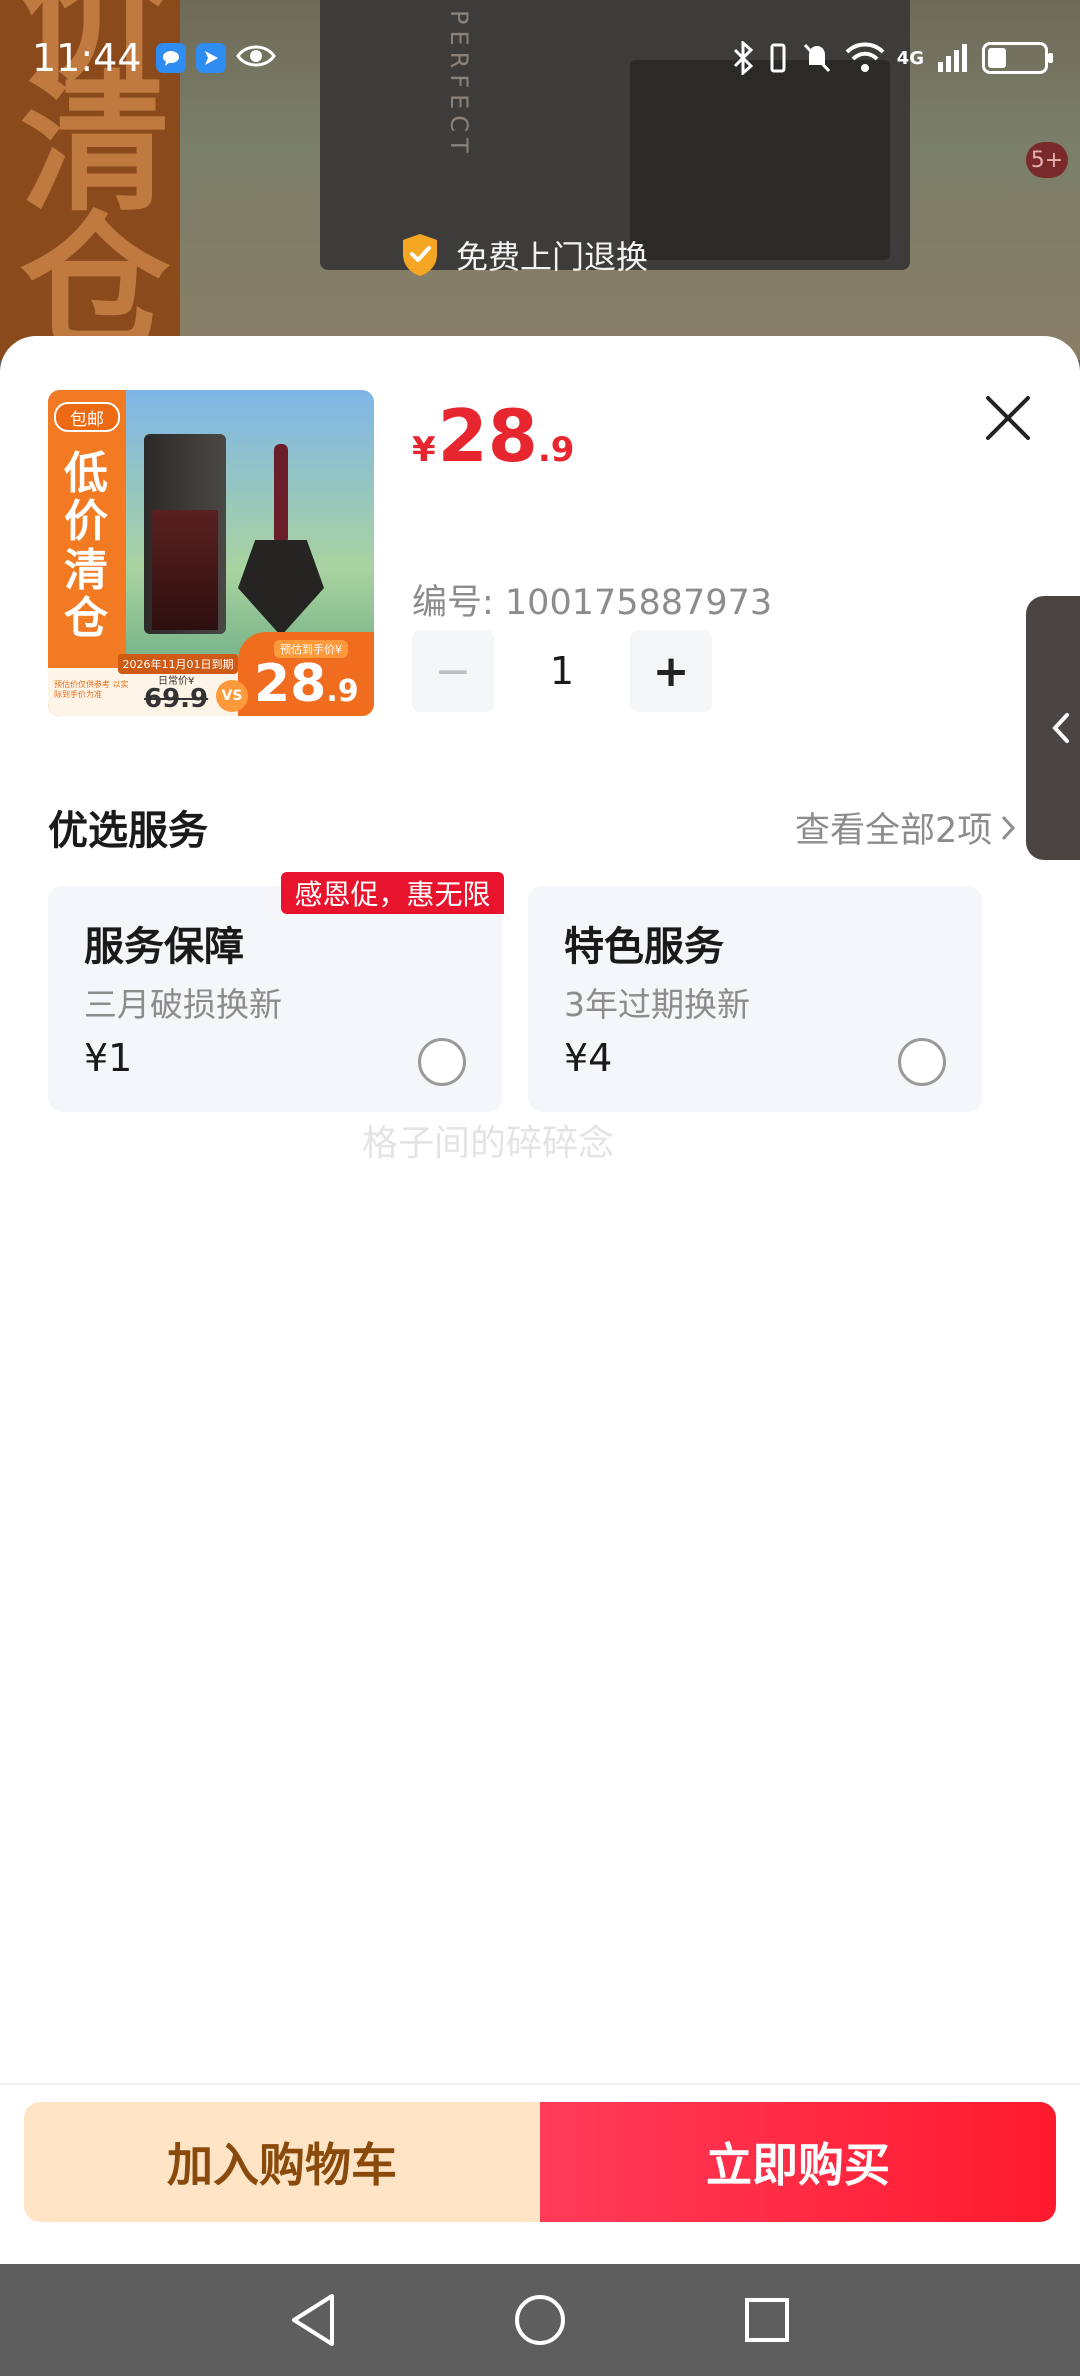 Image resolution: width=1080 pixels, height=2376 pixels. Describe the element at coordinates (255, 58) in the screenshot. I see `eye-icon` at that location.